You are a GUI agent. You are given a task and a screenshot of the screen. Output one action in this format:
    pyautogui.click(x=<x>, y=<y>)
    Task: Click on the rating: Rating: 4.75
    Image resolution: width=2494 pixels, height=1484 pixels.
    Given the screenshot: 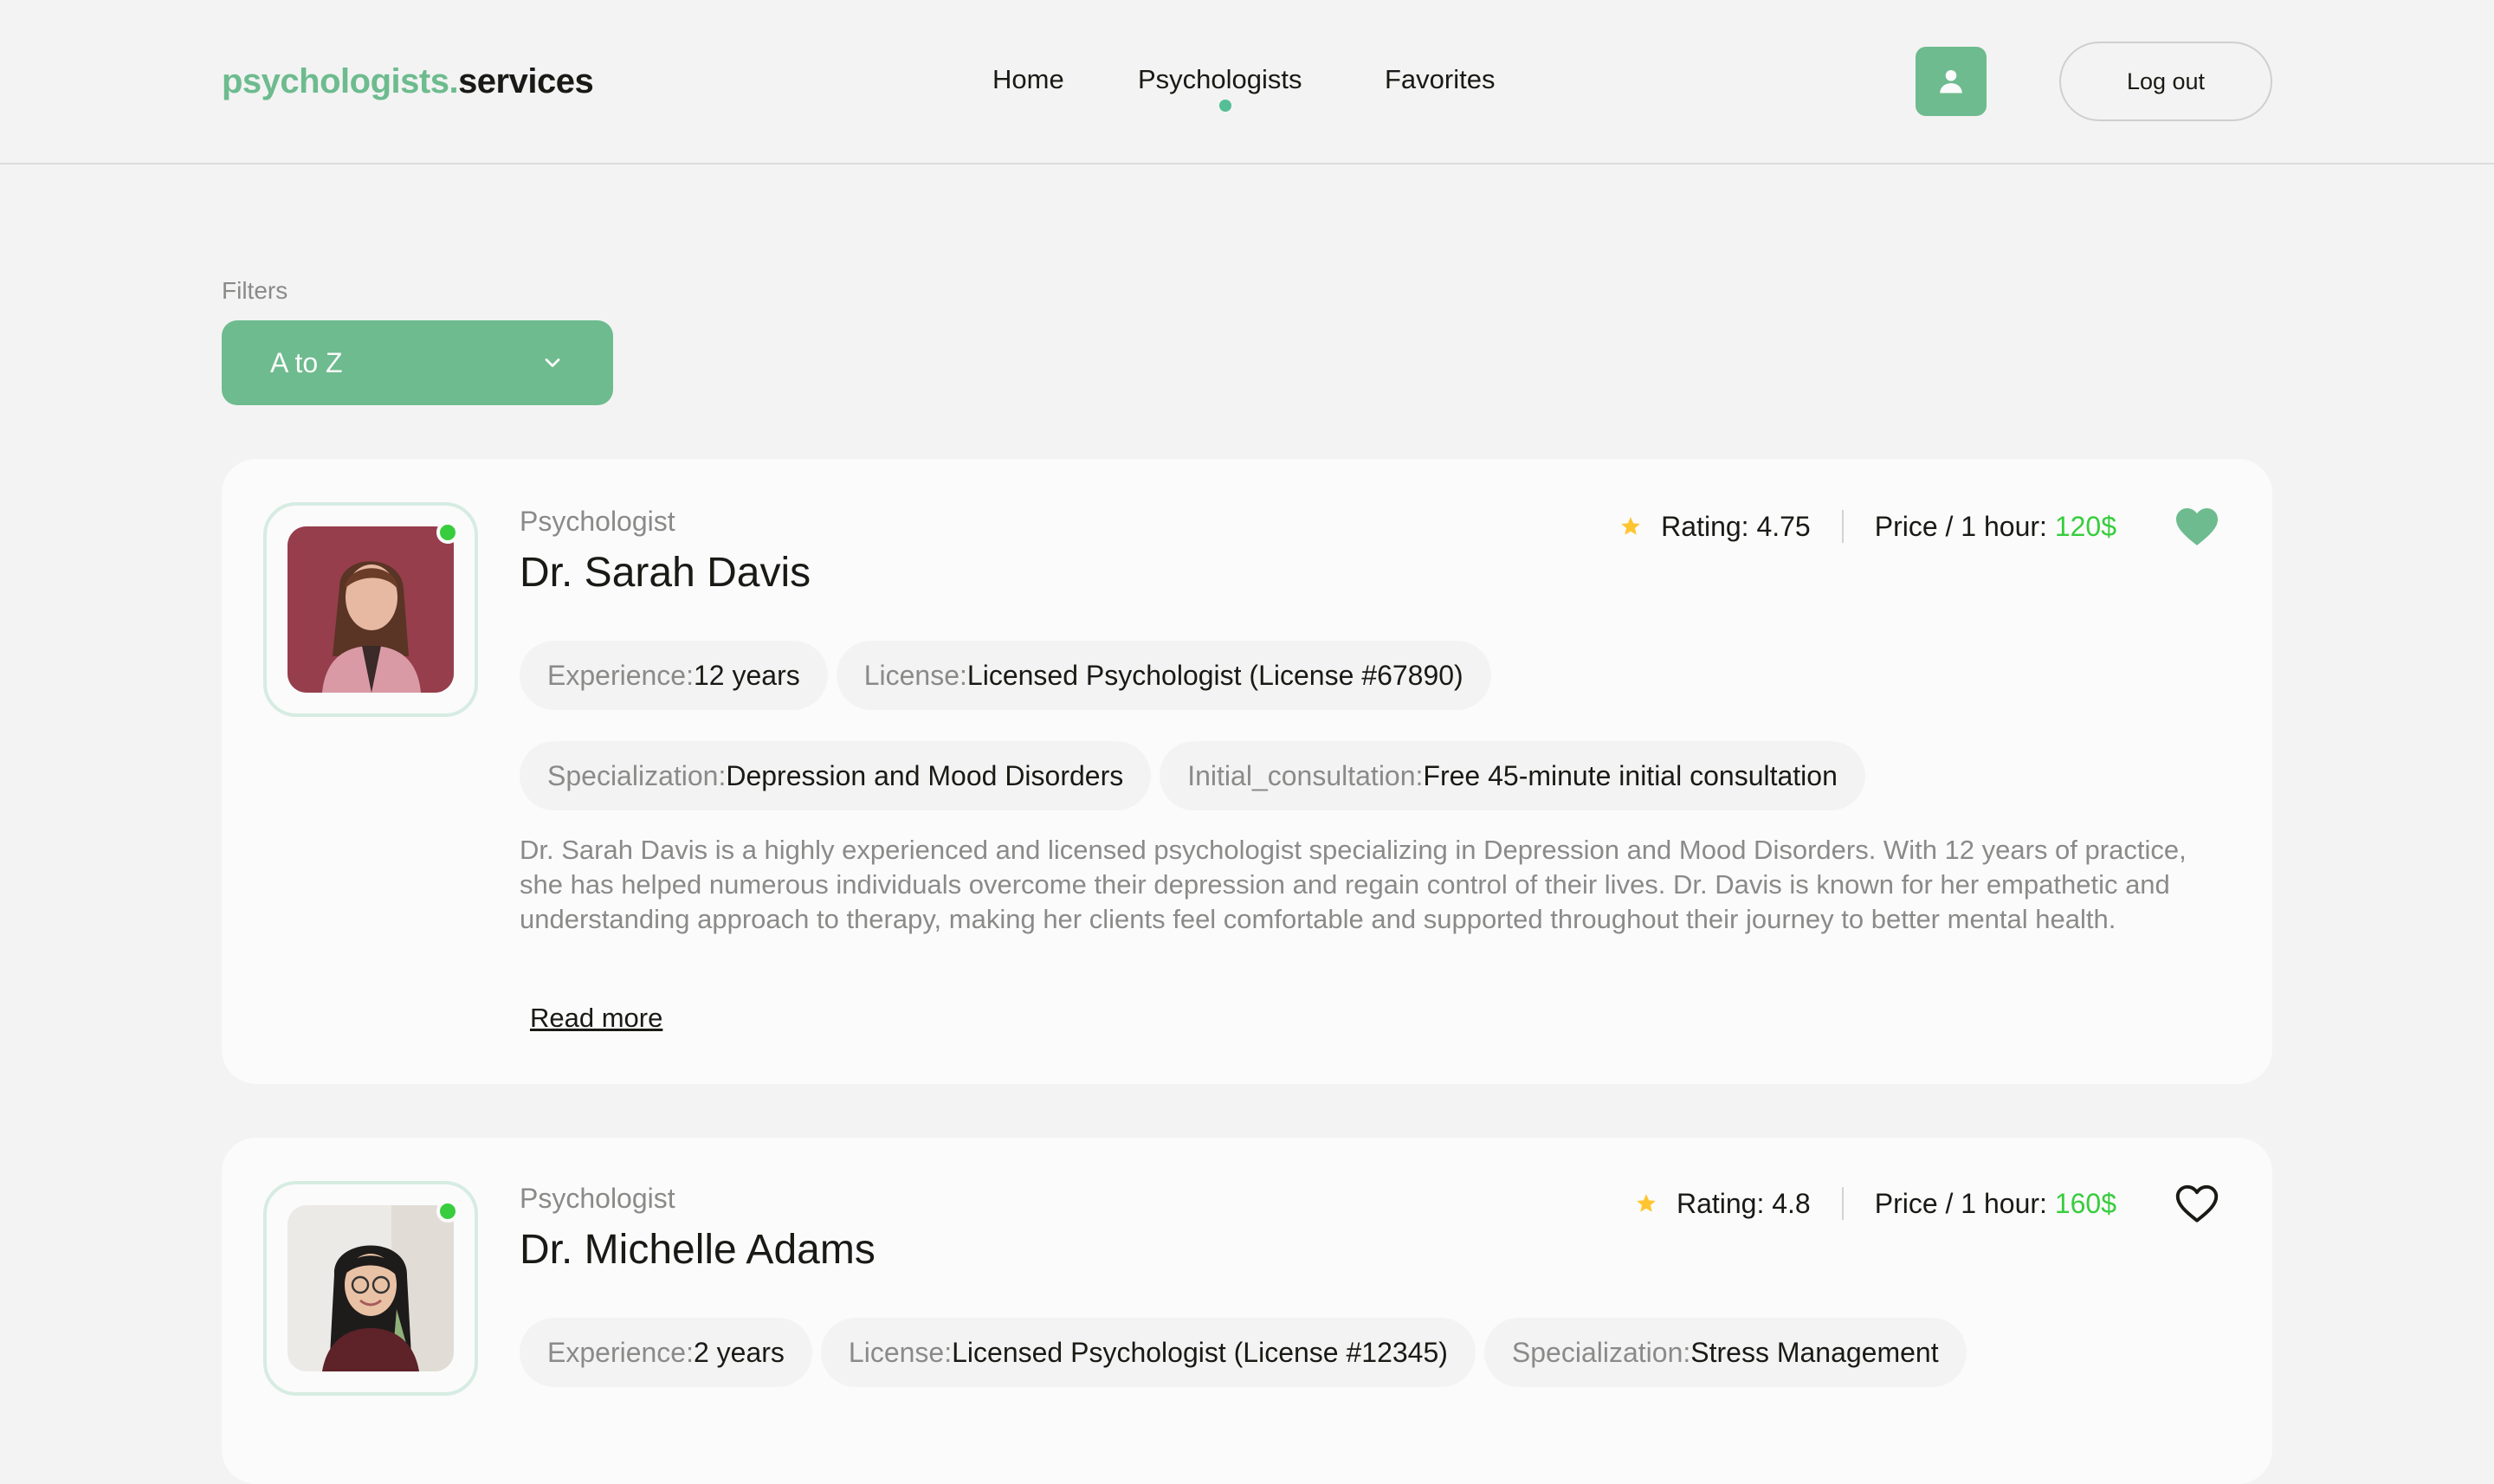 What is the action you would take?
    pyautogui.click(x=1715, y=527)
    